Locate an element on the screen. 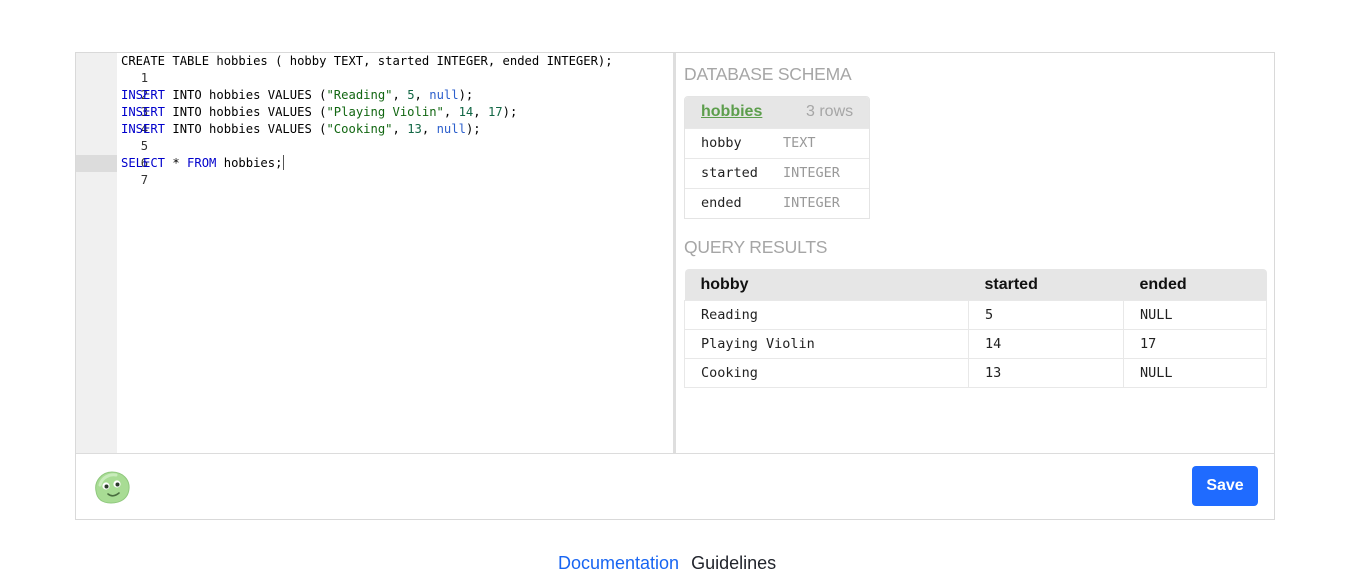 The height and width of the screenshot is (574, 1372). table-row: Cooking 13 NULL is located at coordinates (975, 373).